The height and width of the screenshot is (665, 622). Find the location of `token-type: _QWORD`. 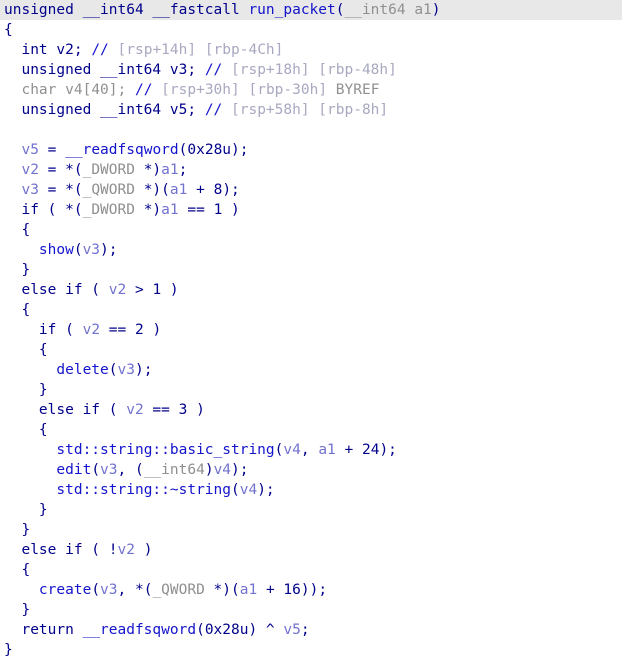

token-type: _QWORD is located at coordinates (113, 190).